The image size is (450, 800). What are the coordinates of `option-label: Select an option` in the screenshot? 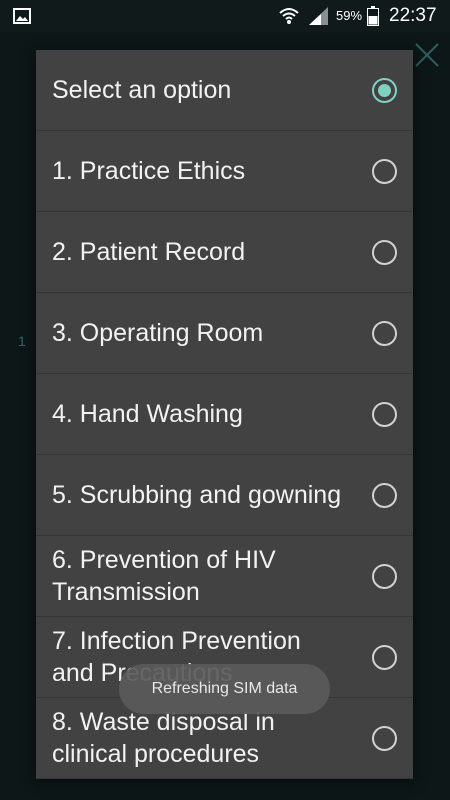 It's located at (142, 90).